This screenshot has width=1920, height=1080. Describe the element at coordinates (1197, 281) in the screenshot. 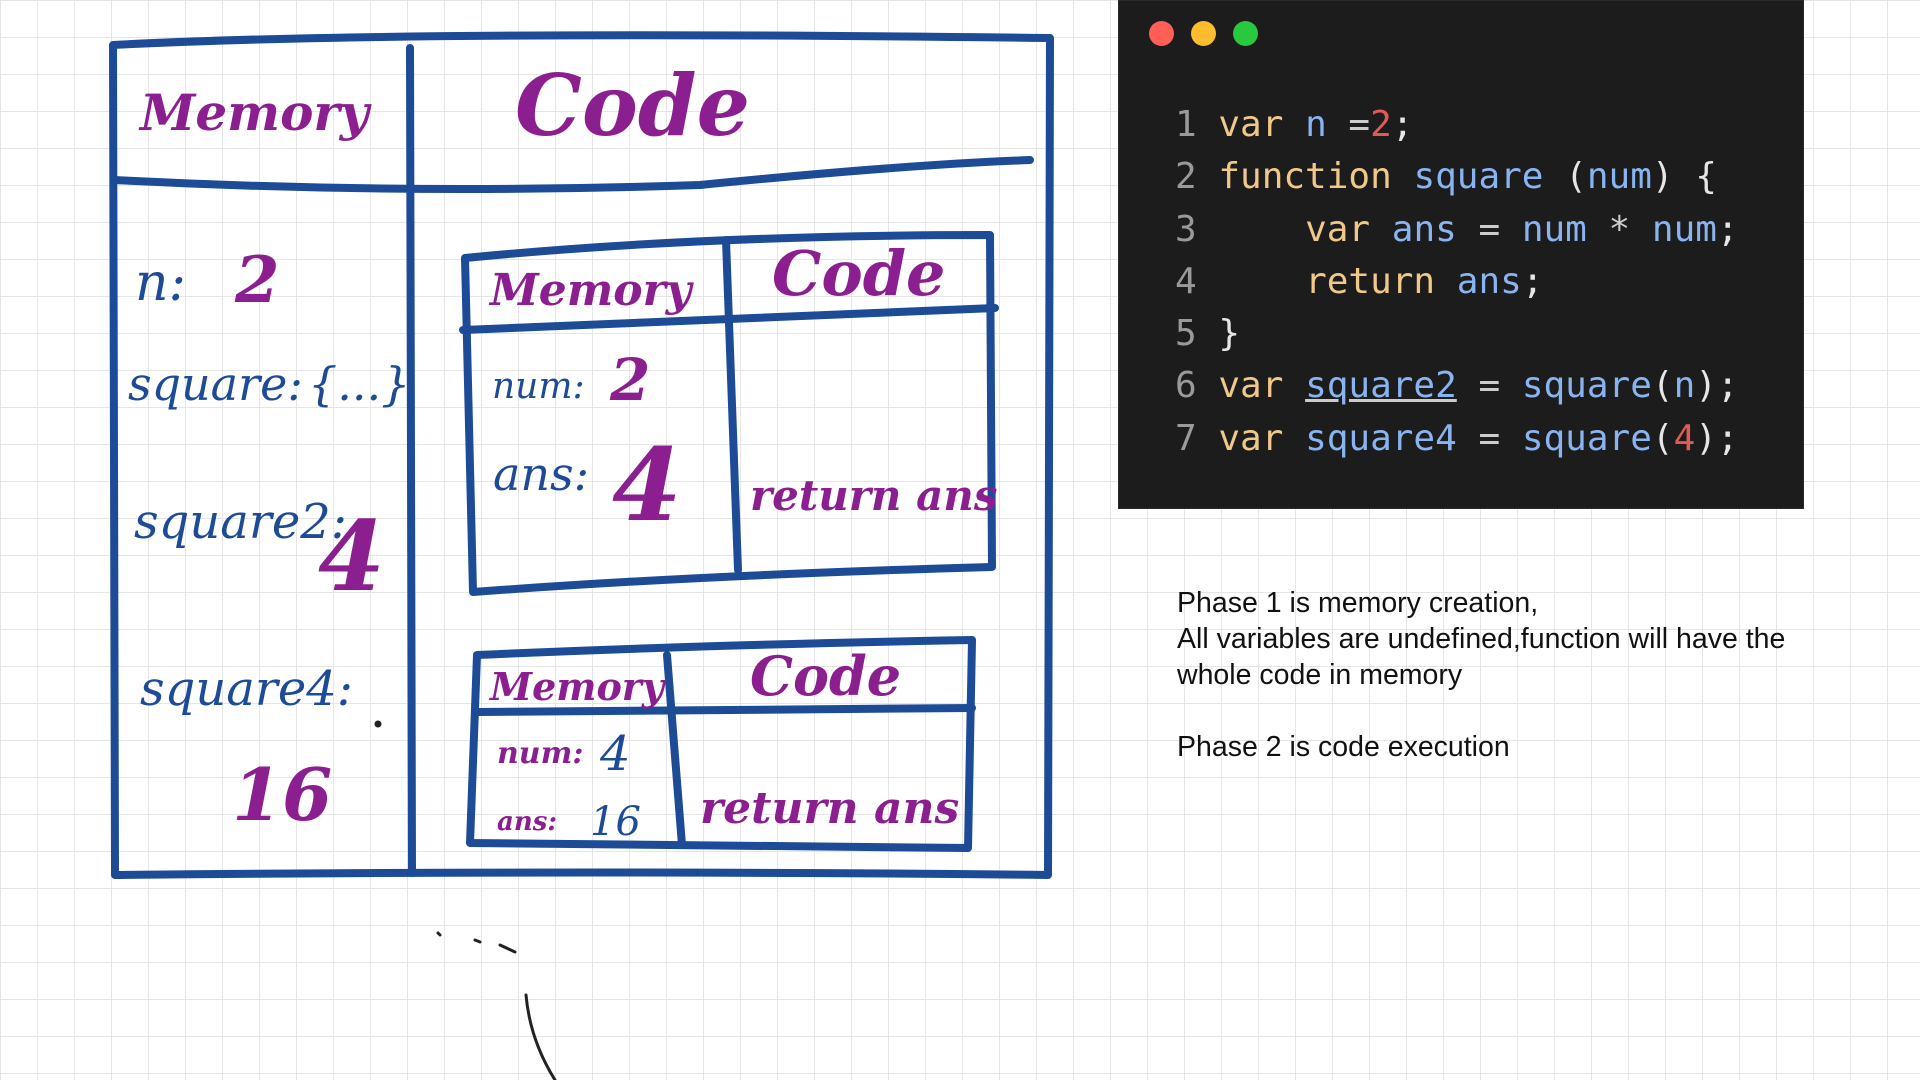

I see `line-number: 4` at that location.